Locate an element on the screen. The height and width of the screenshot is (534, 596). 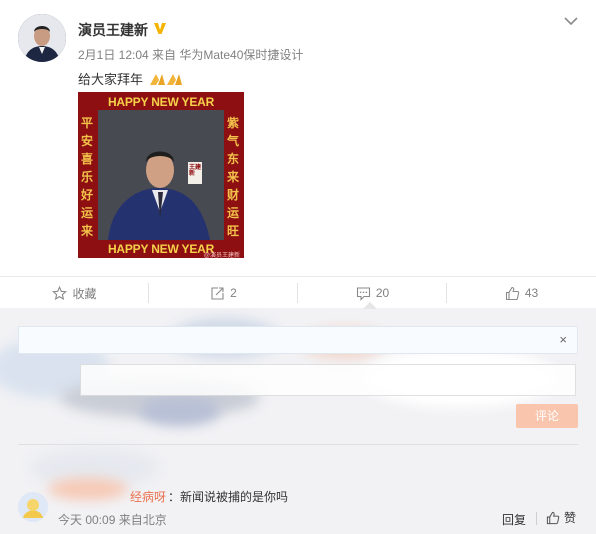
repost-button: 2 is located at coordinates (223, 293).